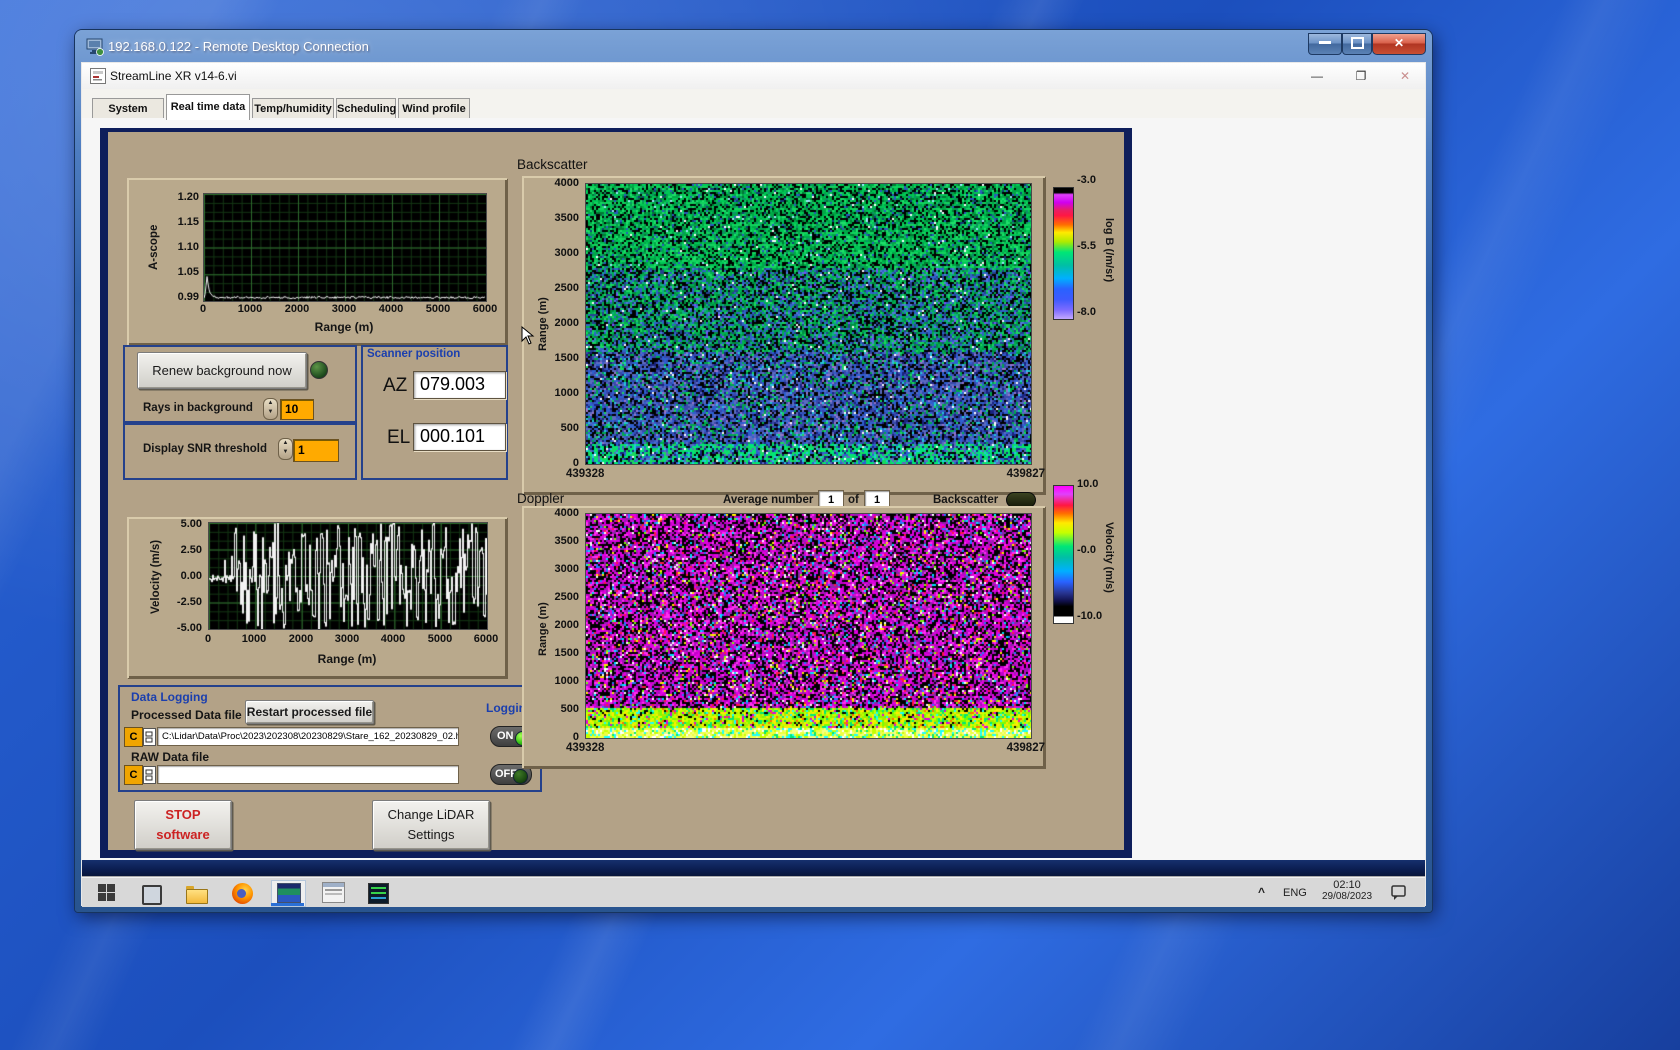 Image resolution: width=1680 pixels, height=1050 pixels. What do you see at coordinates (316, 450) in the screenshot?
I see `snr-value-field: 1` at bounding box center [316, 450].